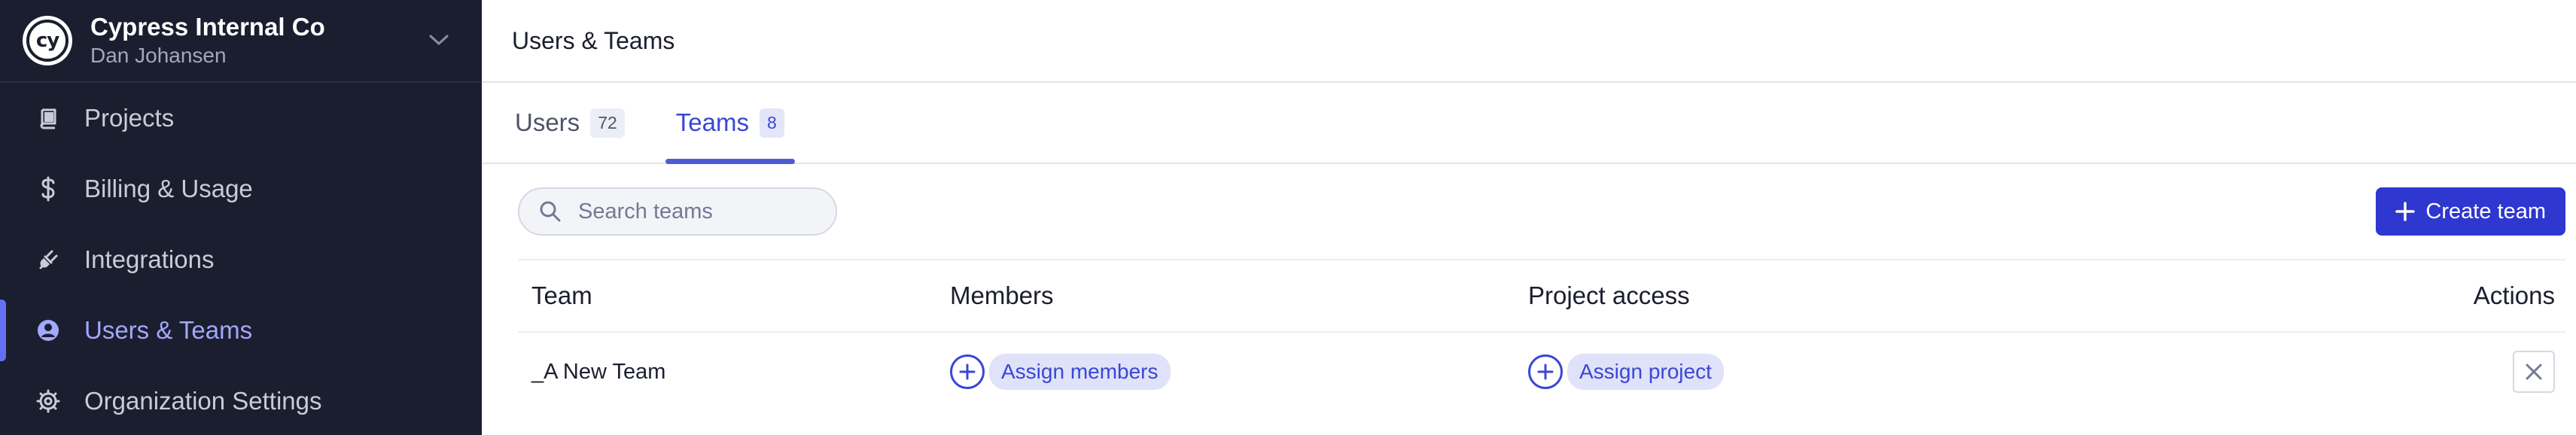 This screenshot has width=2576, height=435. What do you see at coordinates (734, 372) in the screenshot?
I see `team-cell: _A New Team` at bounding box center [734, 372].